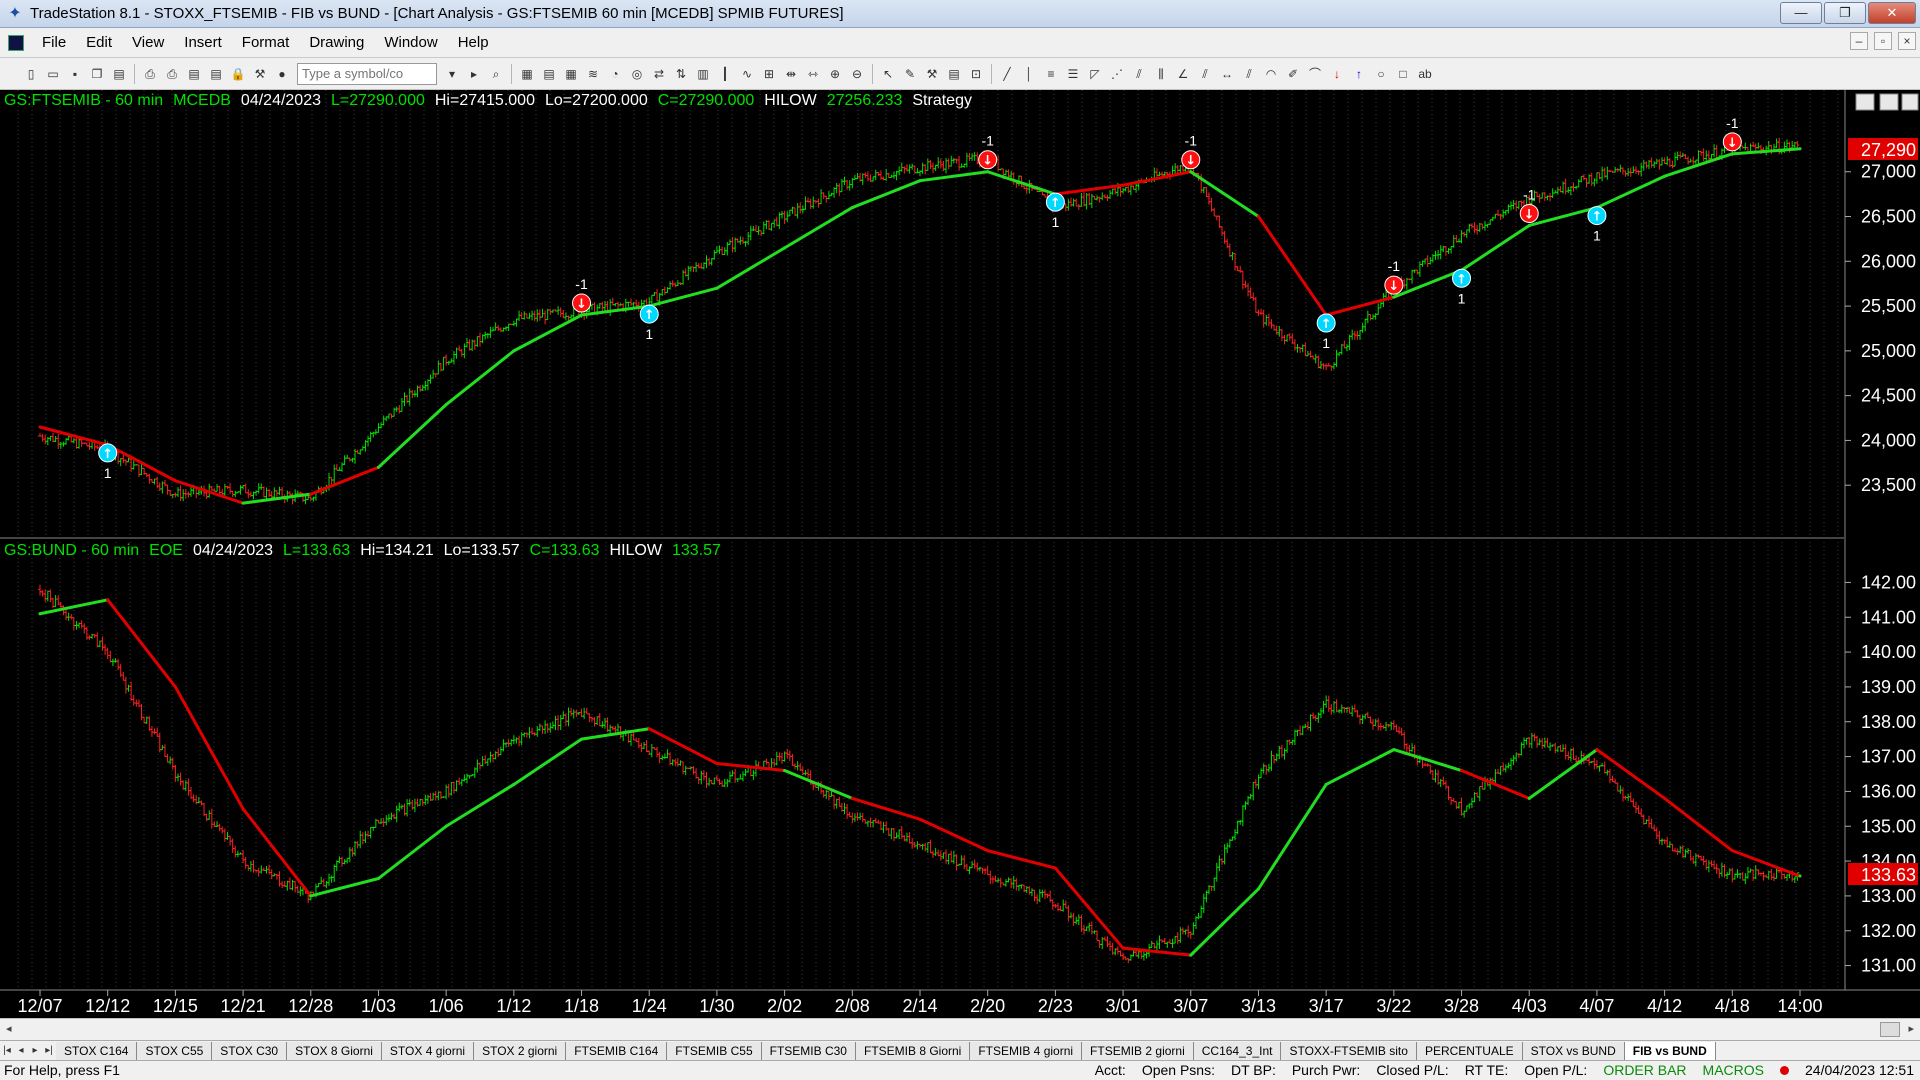 The width and height of the screenshot is (1920, 1080). Describe the element at coordinates (932, 74) in the screenshot. I see `tools-icon: ⚒` at that location.